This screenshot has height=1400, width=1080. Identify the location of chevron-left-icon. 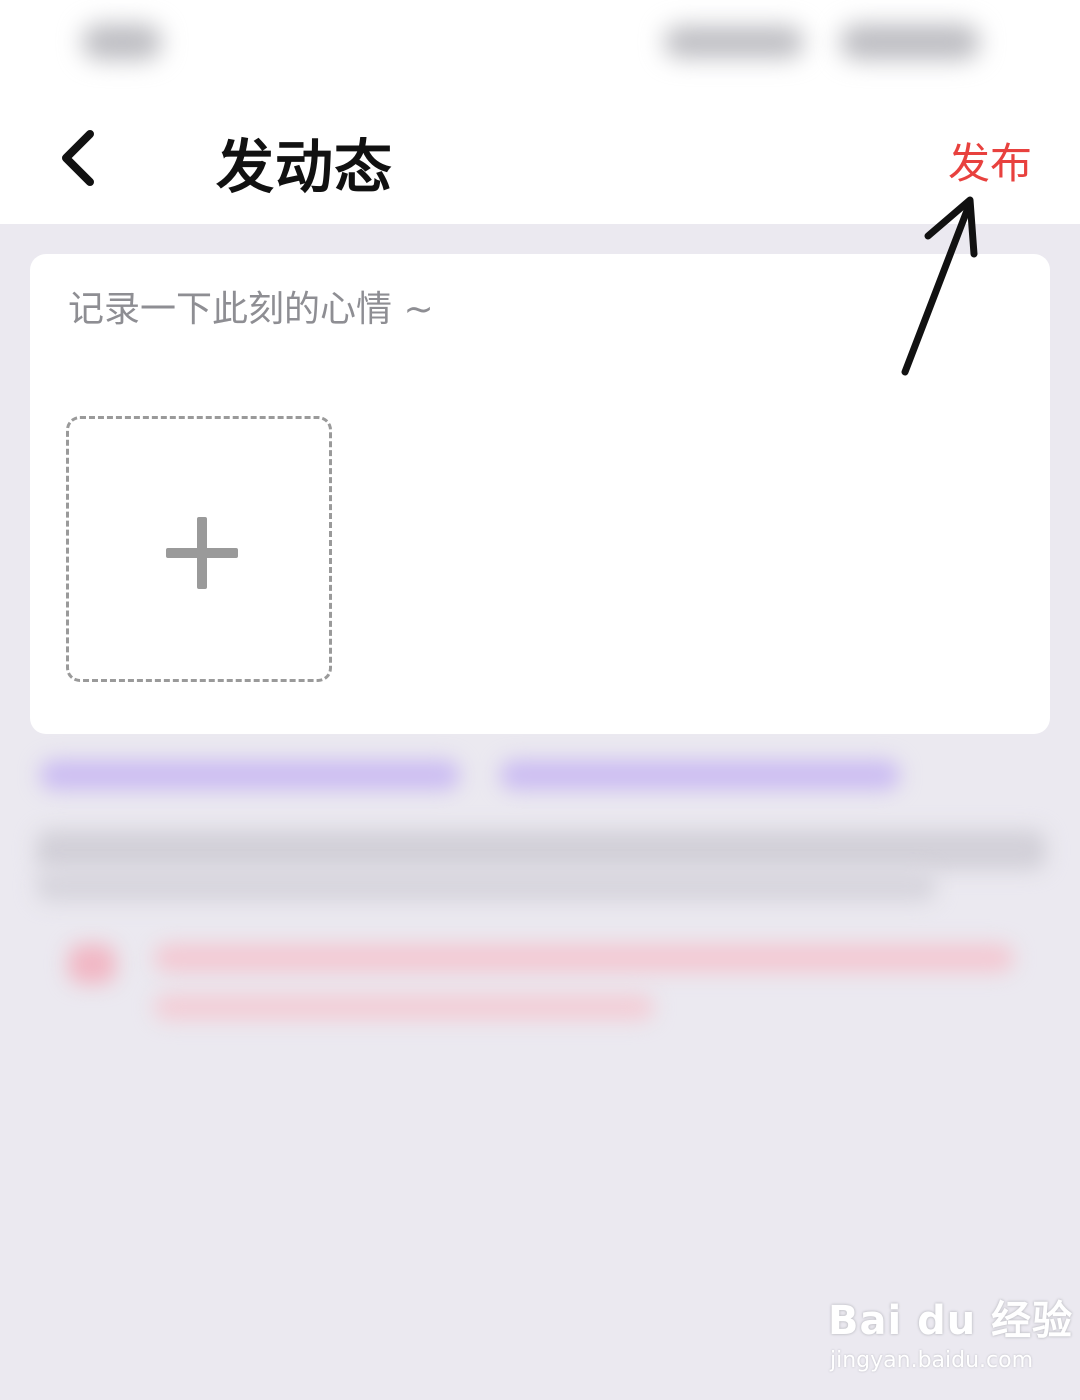
(78, 158).